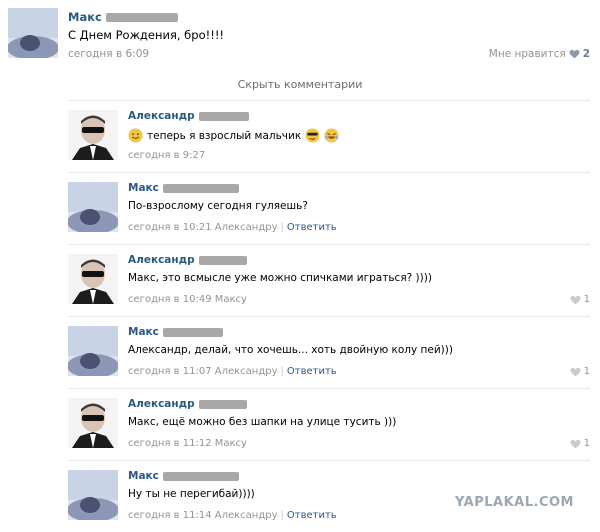 The width and height of the screenshot is (600, 532). I want to click on post-author: Макс, so click(123, 17).